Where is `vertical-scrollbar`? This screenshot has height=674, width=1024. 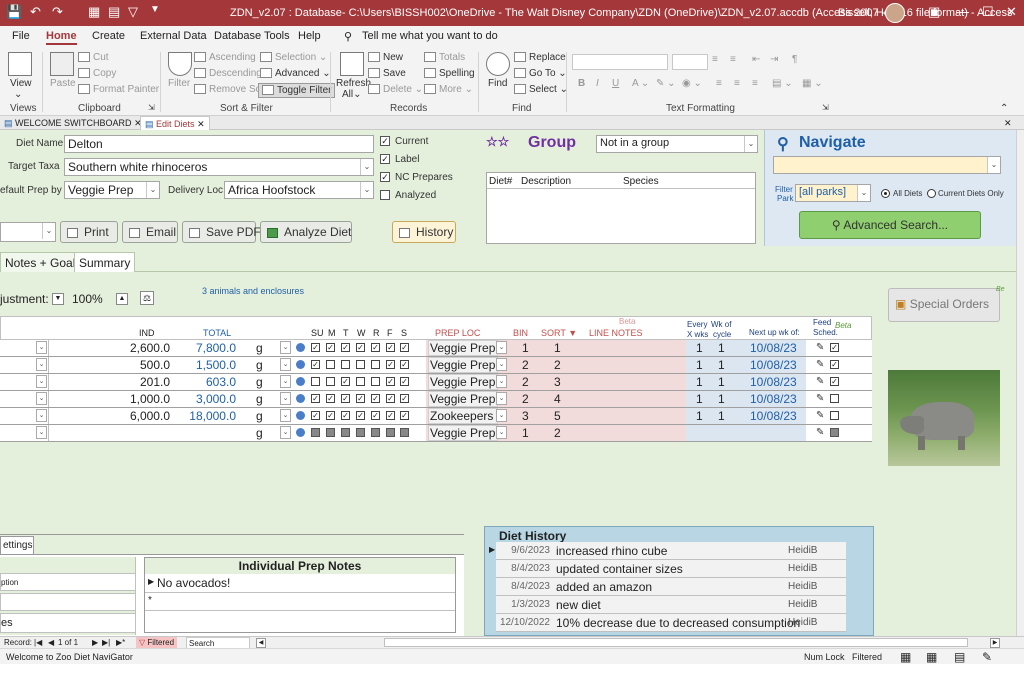
vertical-scrollbar is located at coordinates (1020, 383).